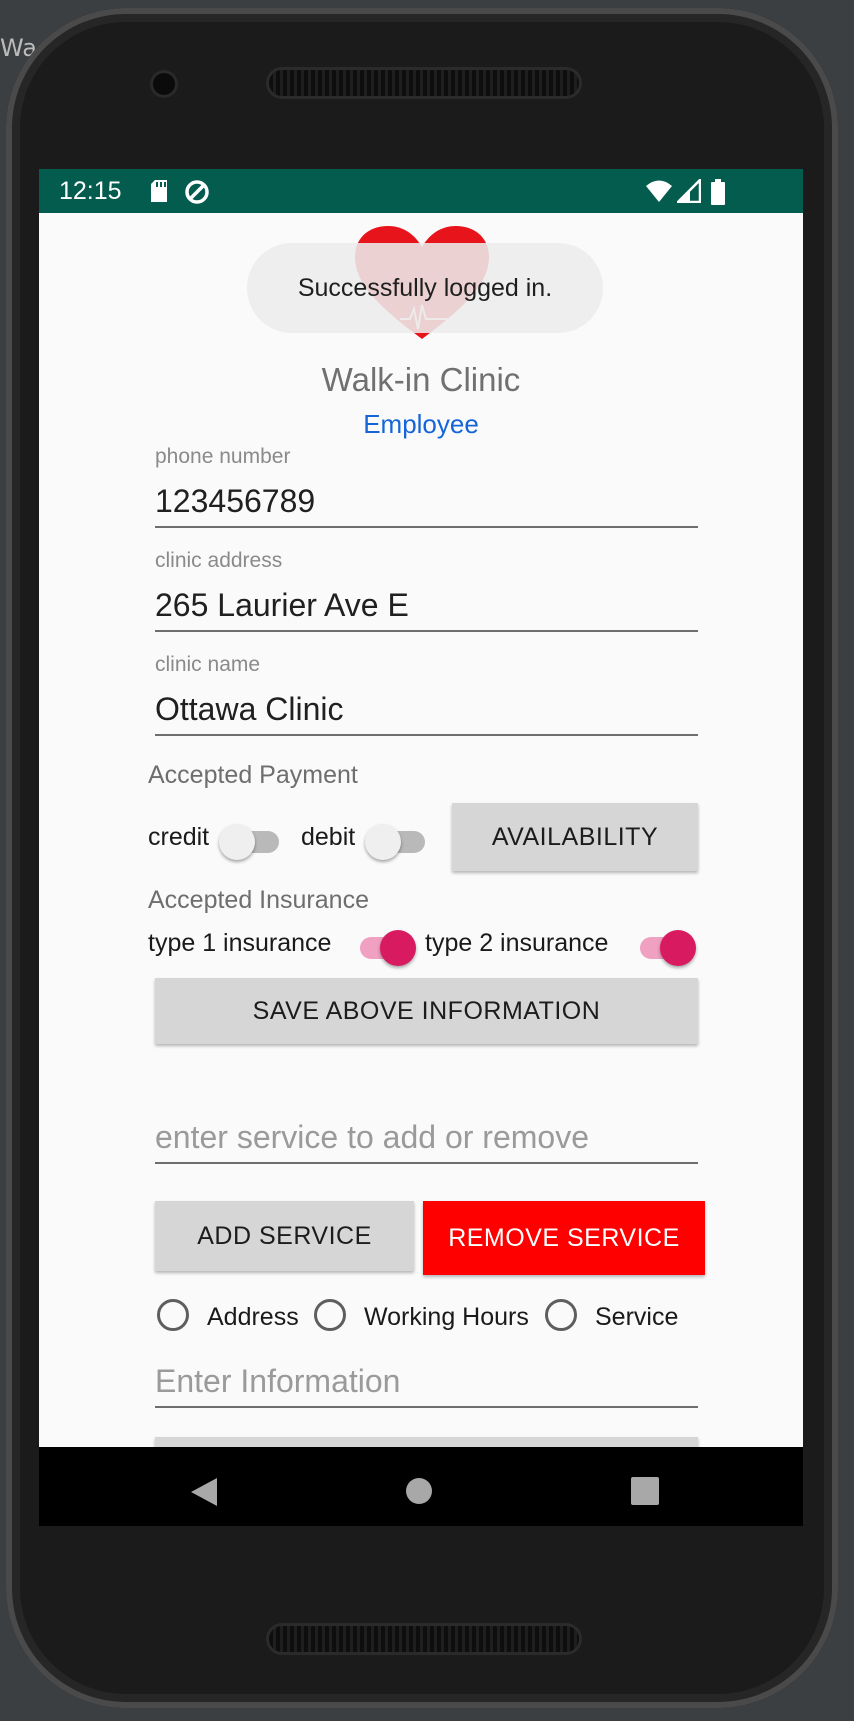  I want to click on login-toast: Successfully logged in., so click(425, 288).